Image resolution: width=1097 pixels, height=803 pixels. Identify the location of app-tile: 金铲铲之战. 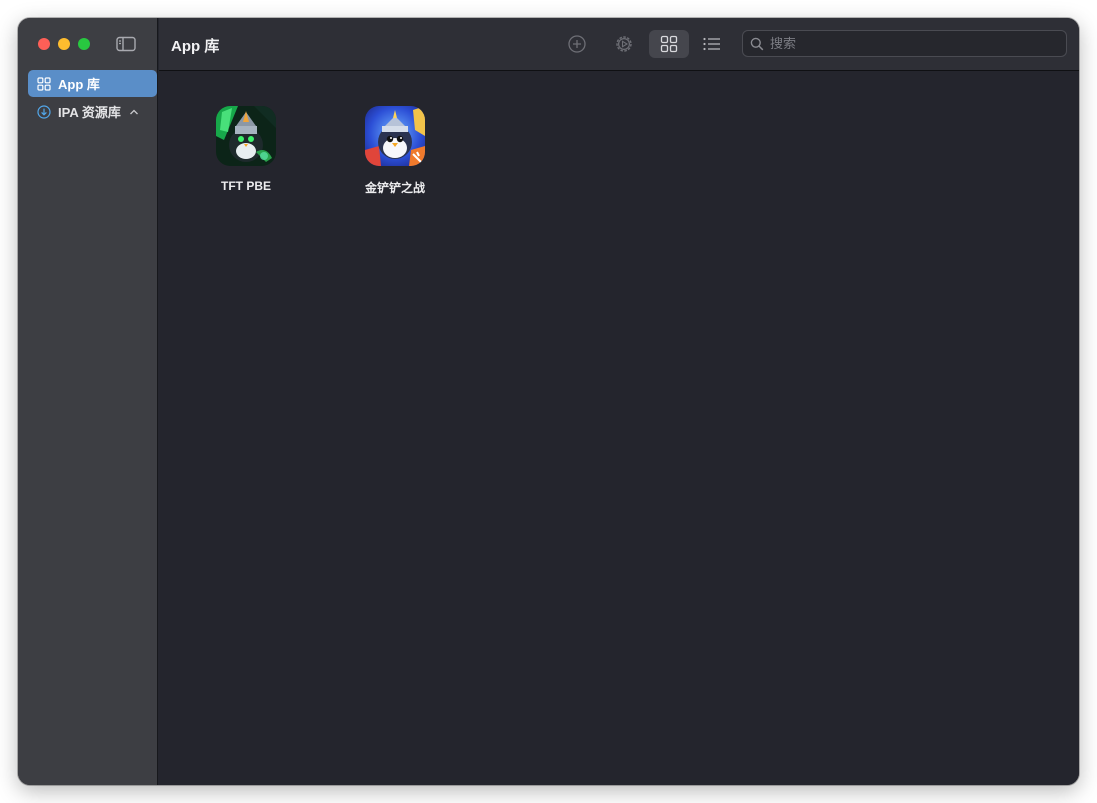
(395, 151).